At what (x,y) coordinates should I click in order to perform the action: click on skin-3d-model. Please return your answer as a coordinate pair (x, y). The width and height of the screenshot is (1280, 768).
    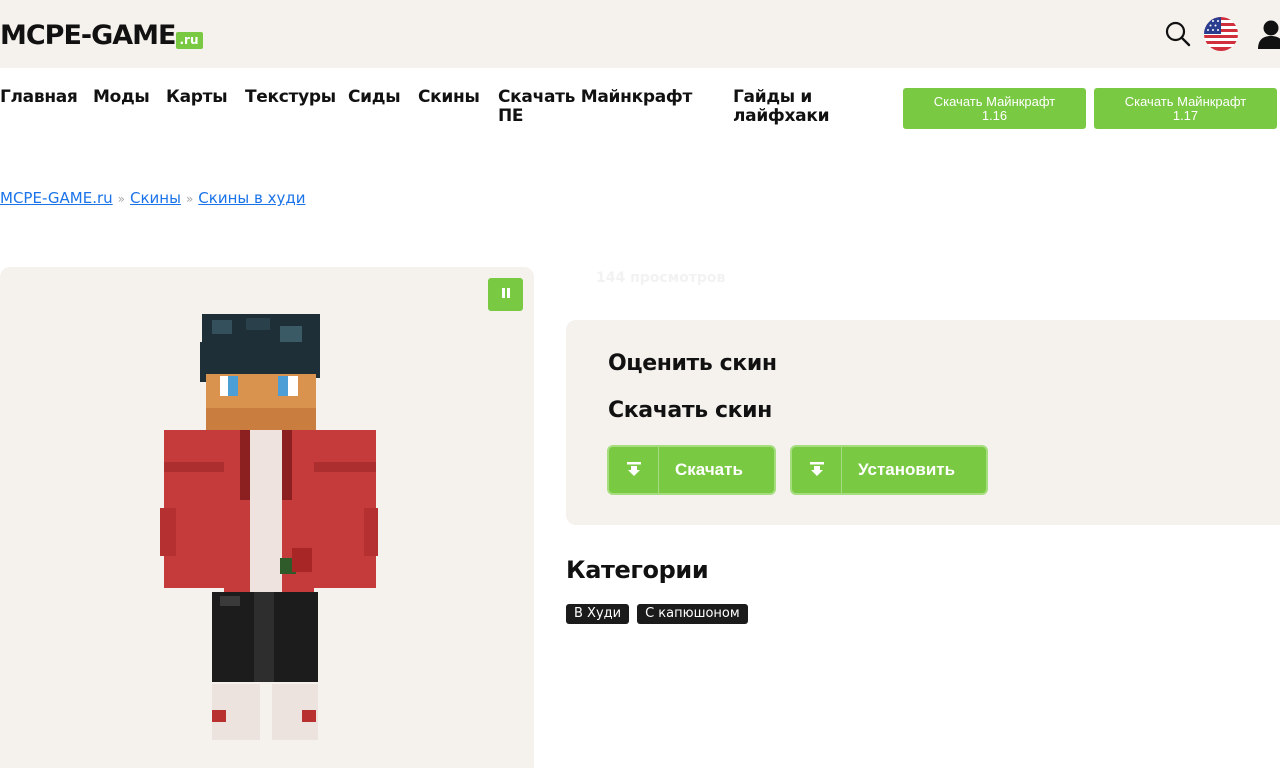
    Looking at the image, I should click on (270, 532).